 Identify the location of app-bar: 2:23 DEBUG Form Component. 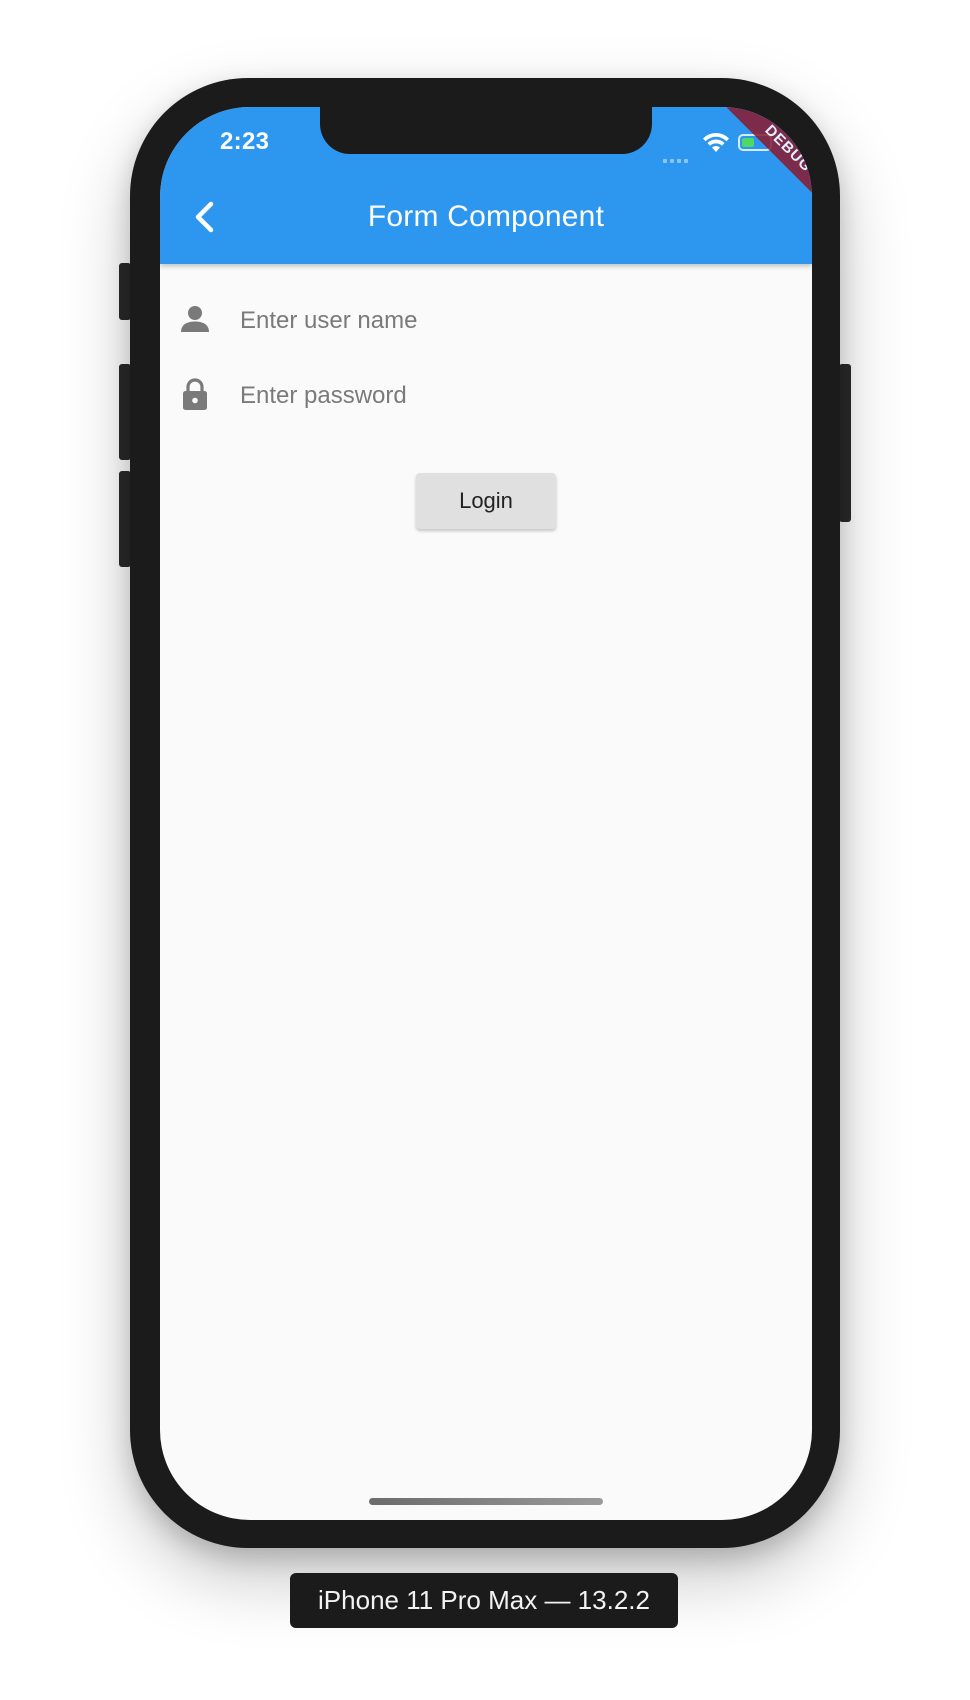
(486, 185).